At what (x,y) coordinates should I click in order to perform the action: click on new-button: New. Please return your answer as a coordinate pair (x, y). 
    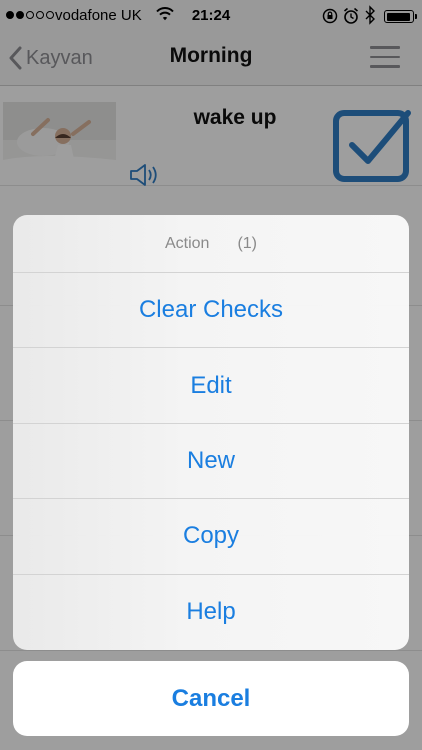
    Looking at the image, I should click on (211, 462).